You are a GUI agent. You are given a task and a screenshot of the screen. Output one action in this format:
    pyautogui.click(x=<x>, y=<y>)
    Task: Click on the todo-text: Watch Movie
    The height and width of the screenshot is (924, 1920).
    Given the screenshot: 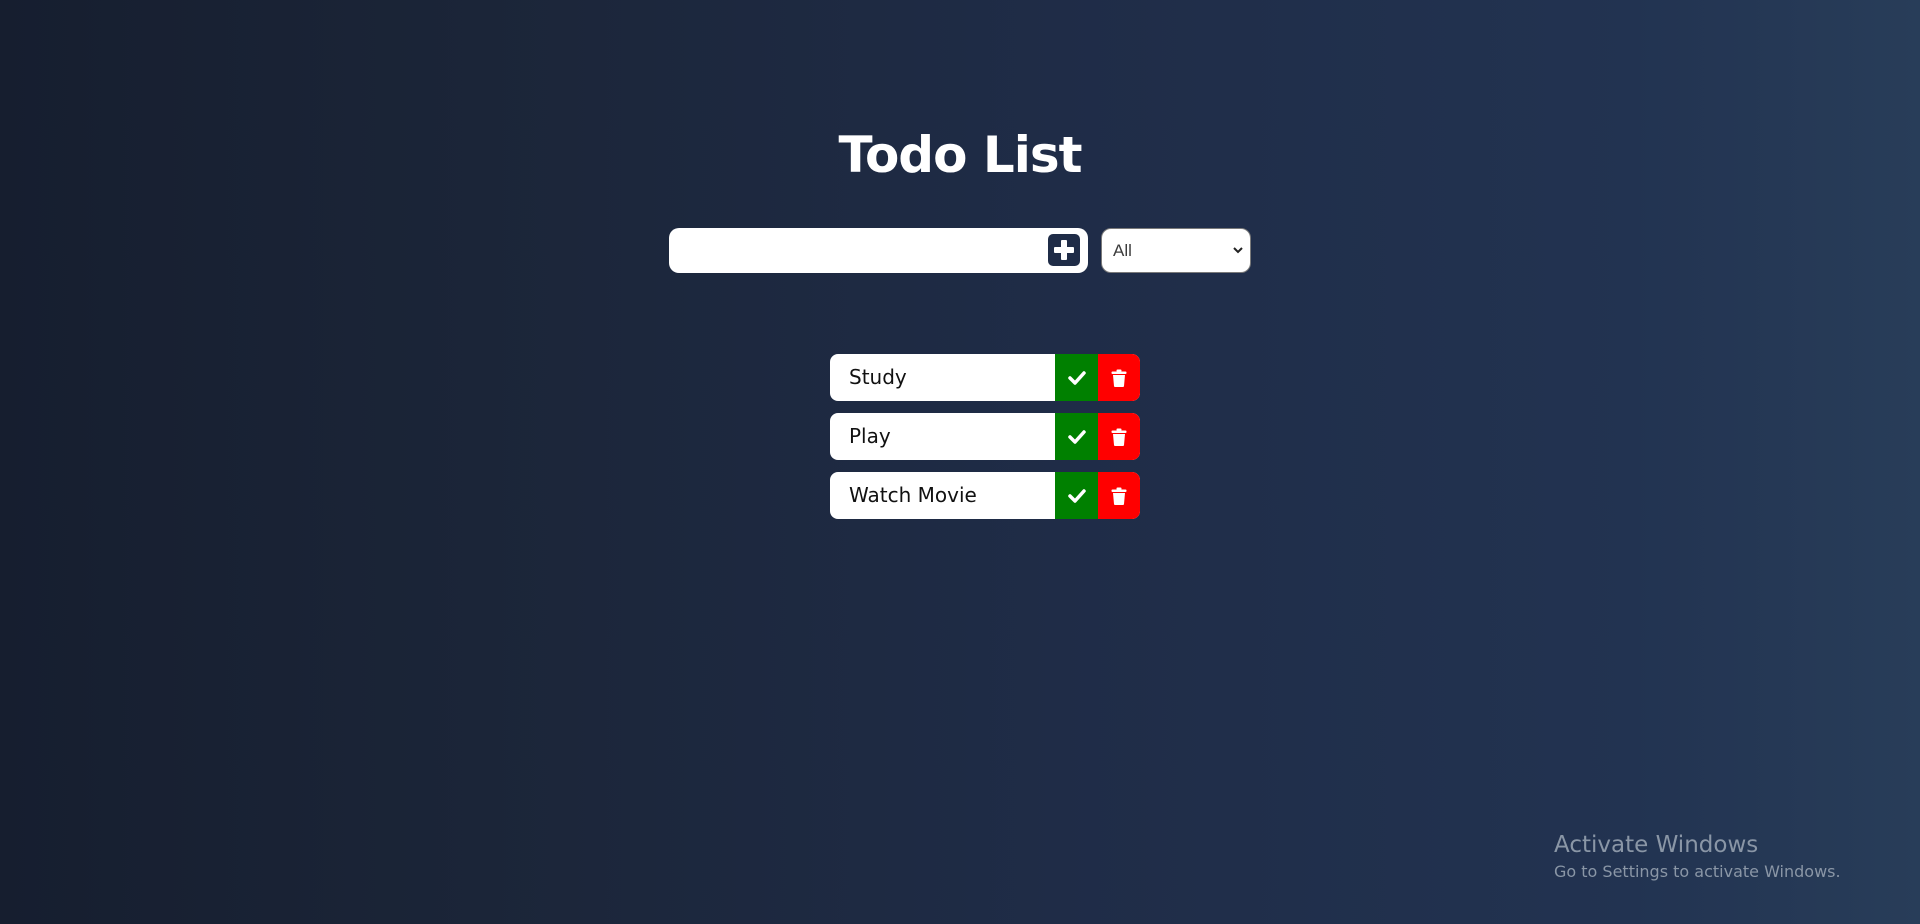 What is the action you would take?
    pyautogui.click(x=913, y=495)
    